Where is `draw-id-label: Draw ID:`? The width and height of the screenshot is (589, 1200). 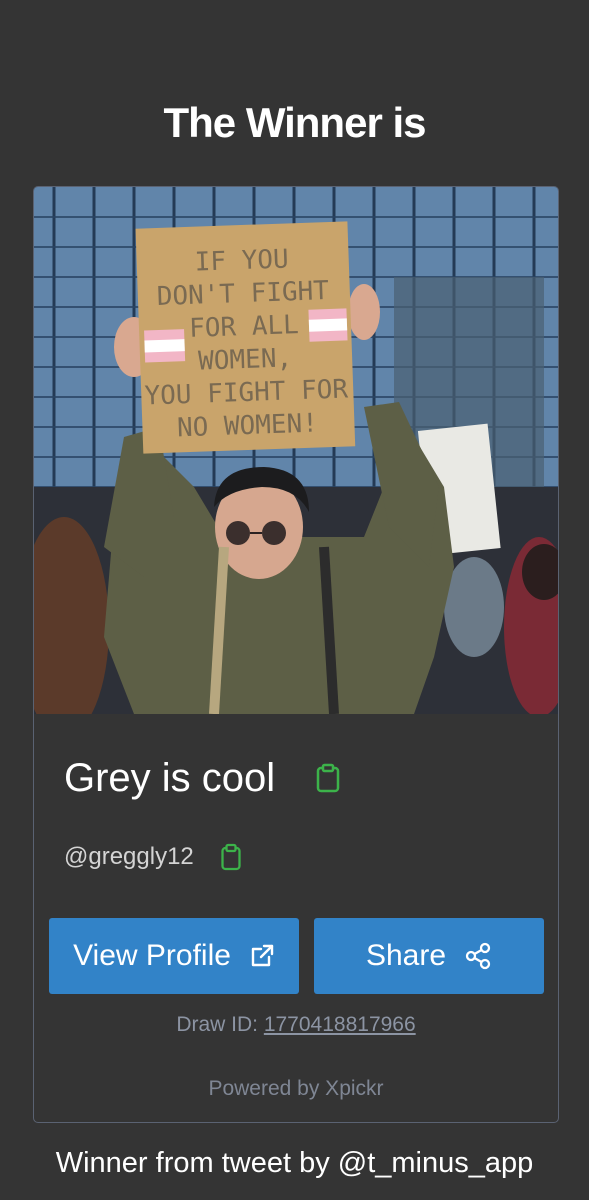
draw-id-label: Draw ID: is located at coordinates (220, 1024).